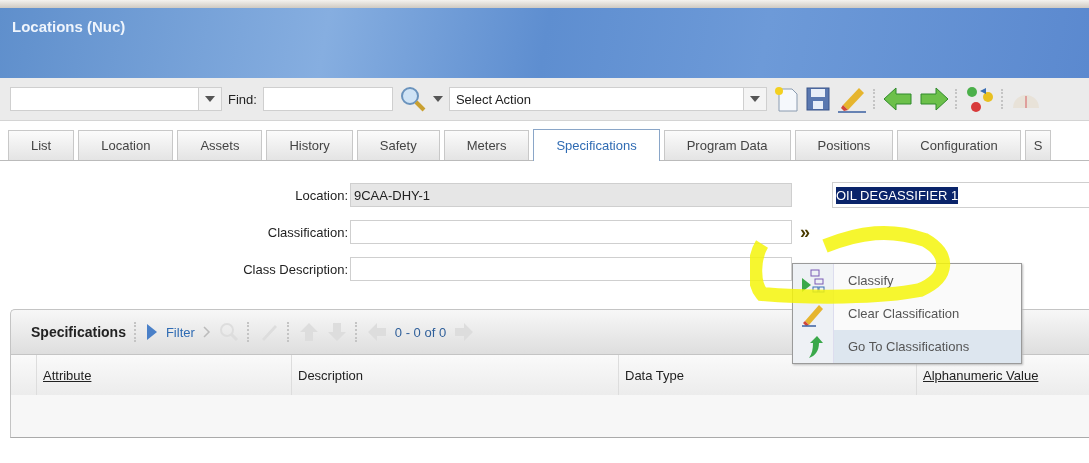 This screenshot has height=463, width=1089. I want to click on column-header: Description, so click(454, 375).